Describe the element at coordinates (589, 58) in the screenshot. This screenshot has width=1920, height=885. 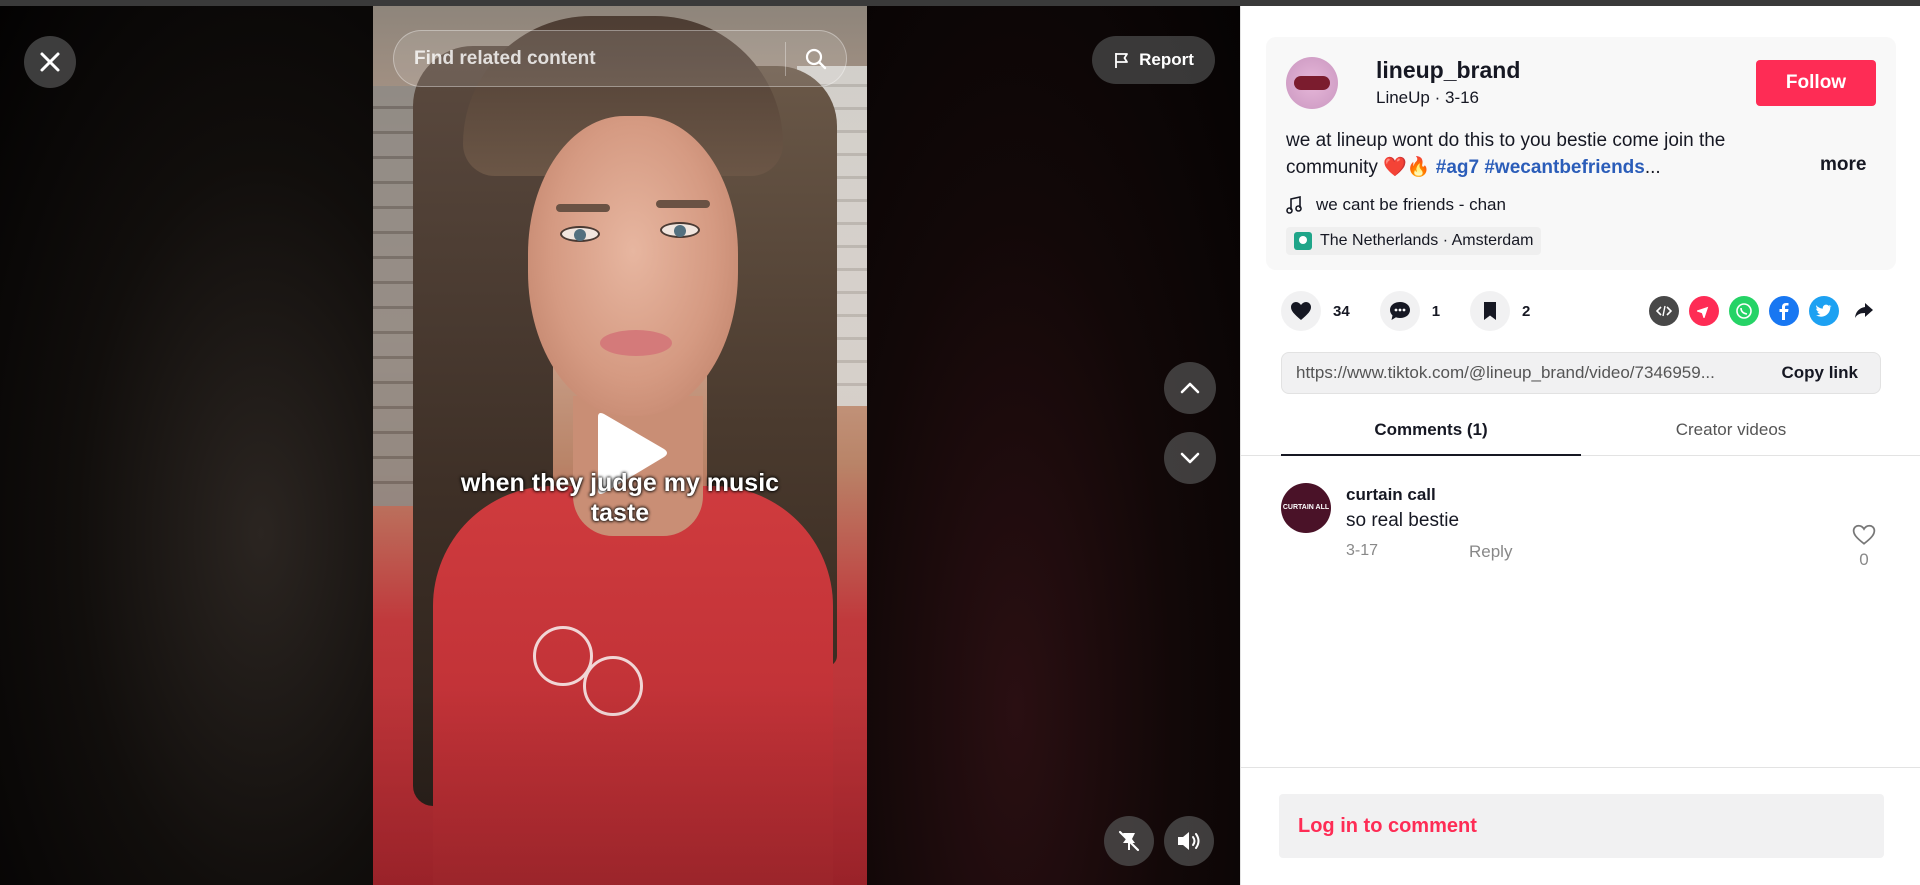
I see `search-input` at that location.